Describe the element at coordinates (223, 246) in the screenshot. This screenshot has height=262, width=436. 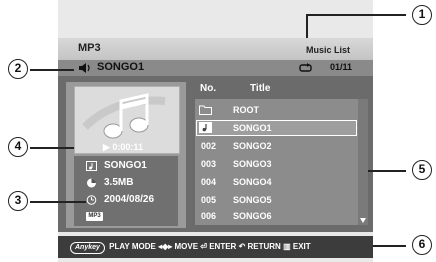
I see `enter-label: ENTER` at that location.